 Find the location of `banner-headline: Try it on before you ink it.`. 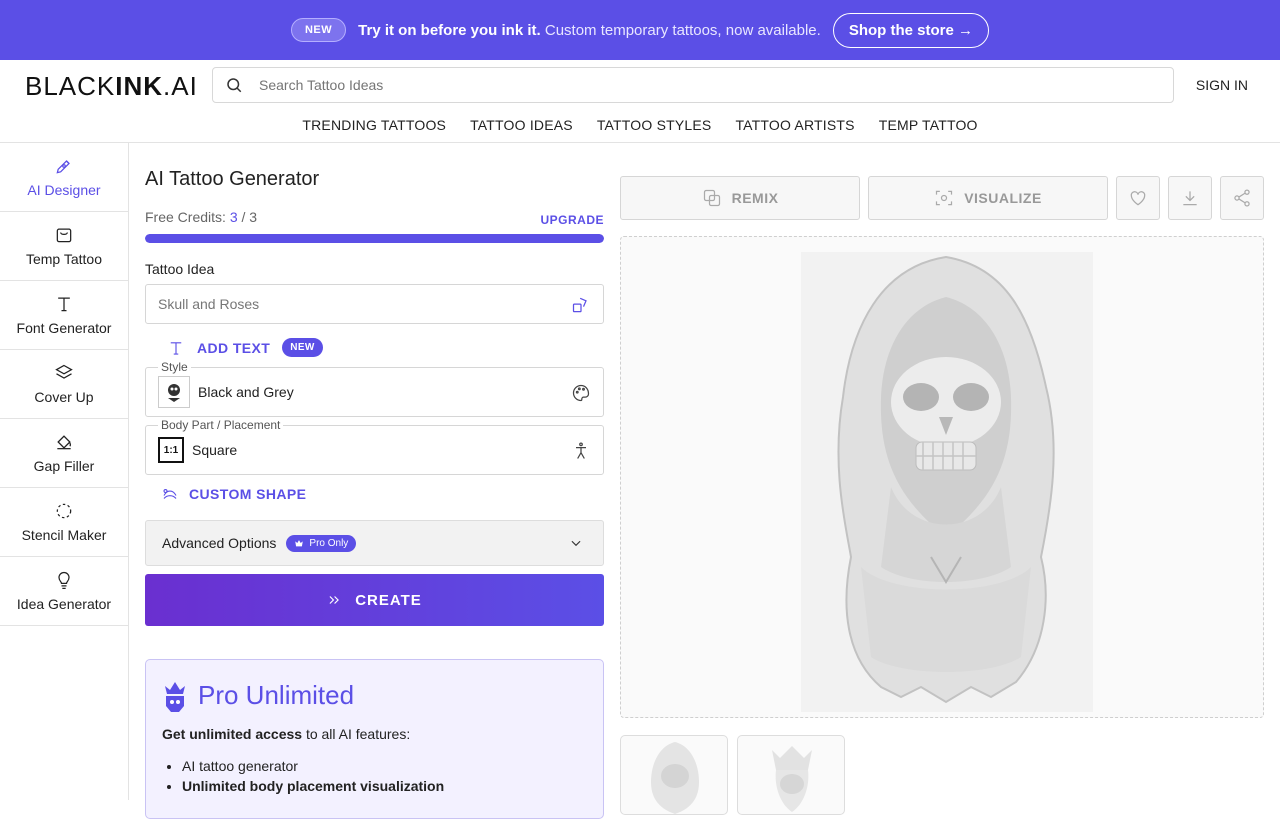

banner-headline: Try it on before you ink it. is located at coordinates (449, 30).